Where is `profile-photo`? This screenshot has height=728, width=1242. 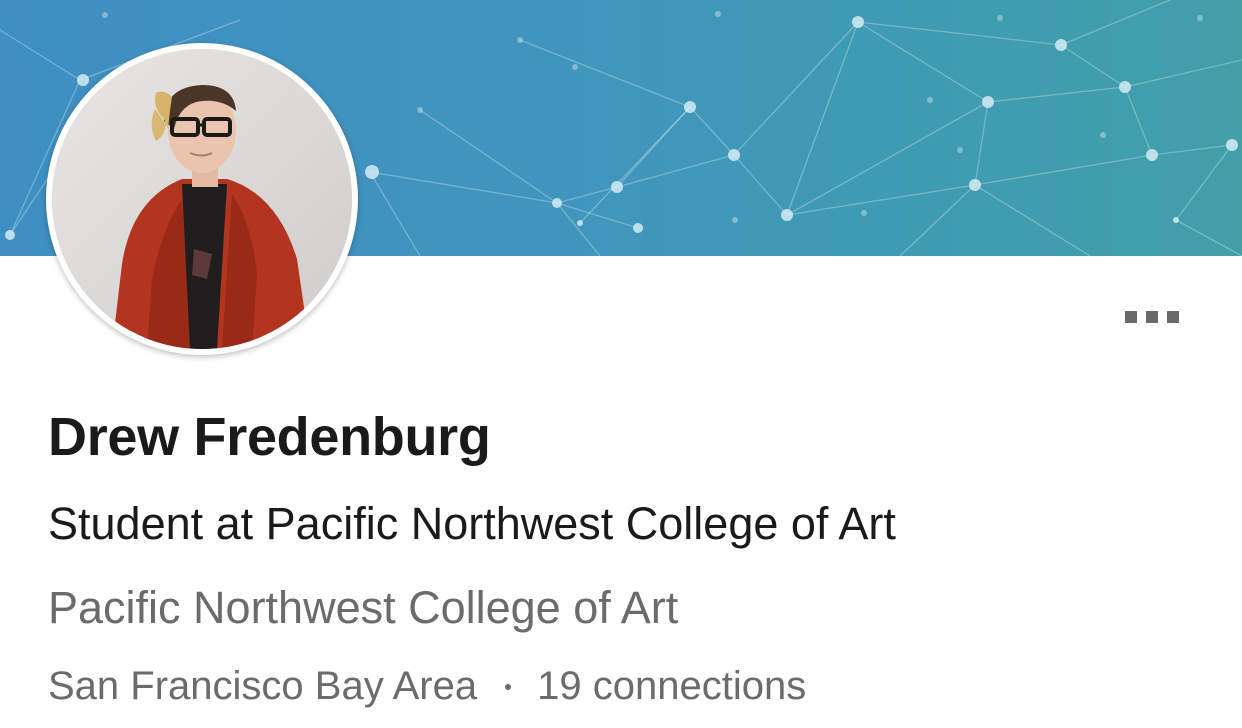
profile-photo is located at coordinates (202, 199).